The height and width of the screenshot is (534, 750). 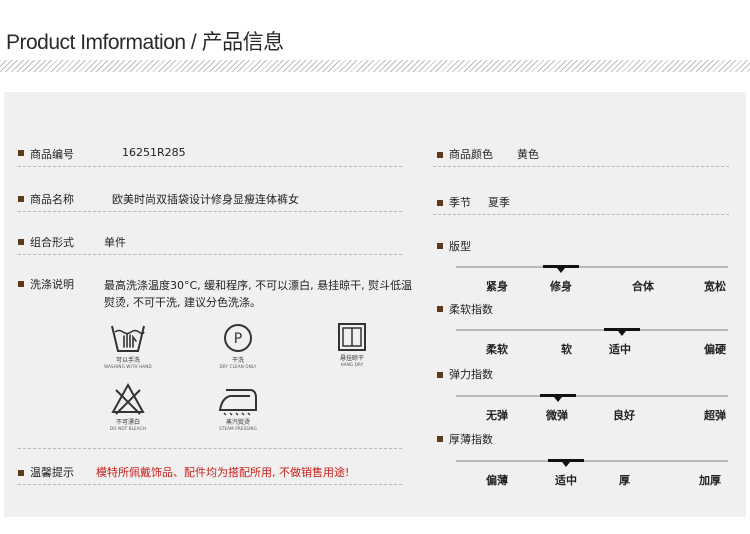 What do you see at coordinates (52, 472) in the screenshot?
I see `tips-label: 温馨提示` at bounding box center [52, 472].